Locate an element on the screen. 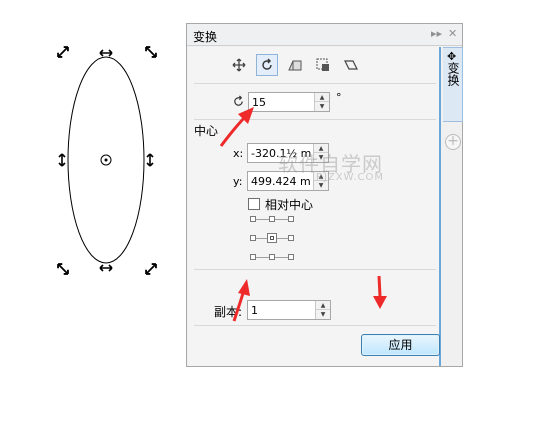  anchor-top-center is located at coordinates (272, 219).